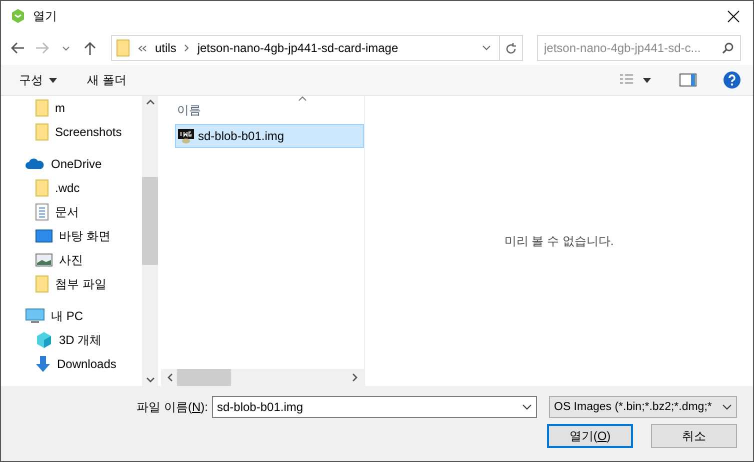  I want to click on file-row: sd-blob-b01.img, so click(269, 136).